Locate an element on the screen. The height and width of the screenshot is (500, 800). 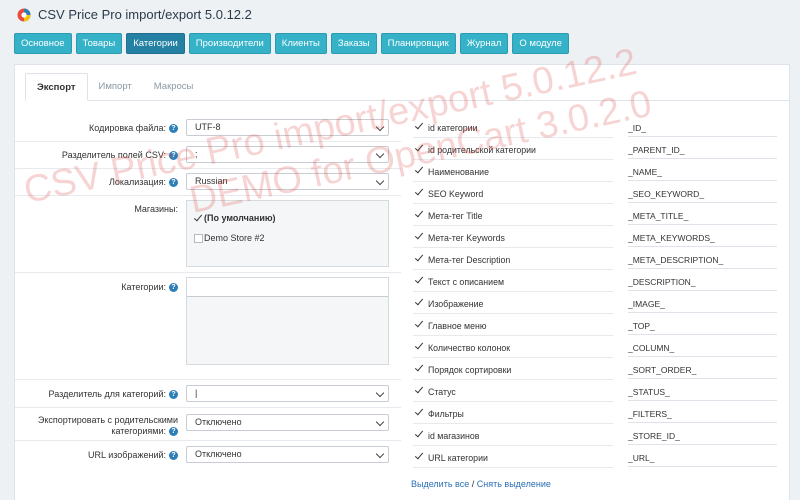
tab-bar: Экспорт Импорт Макросы is located at coordinates (114, 87).